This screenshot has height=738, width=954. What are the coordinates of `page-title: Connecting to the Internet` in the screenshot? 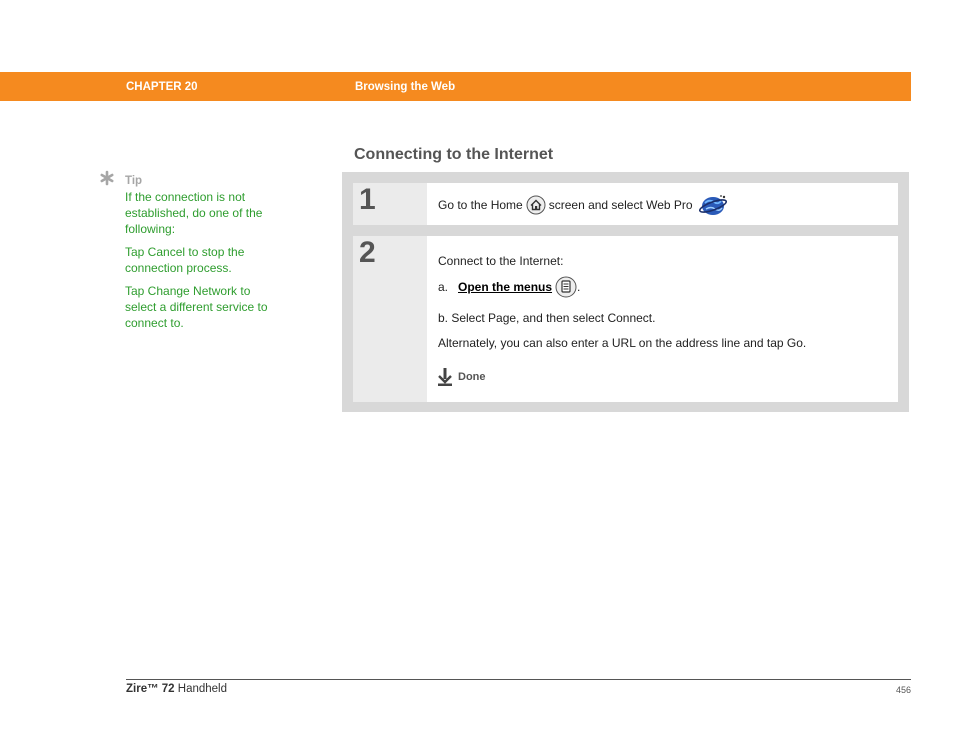 It's located at (454, 154).